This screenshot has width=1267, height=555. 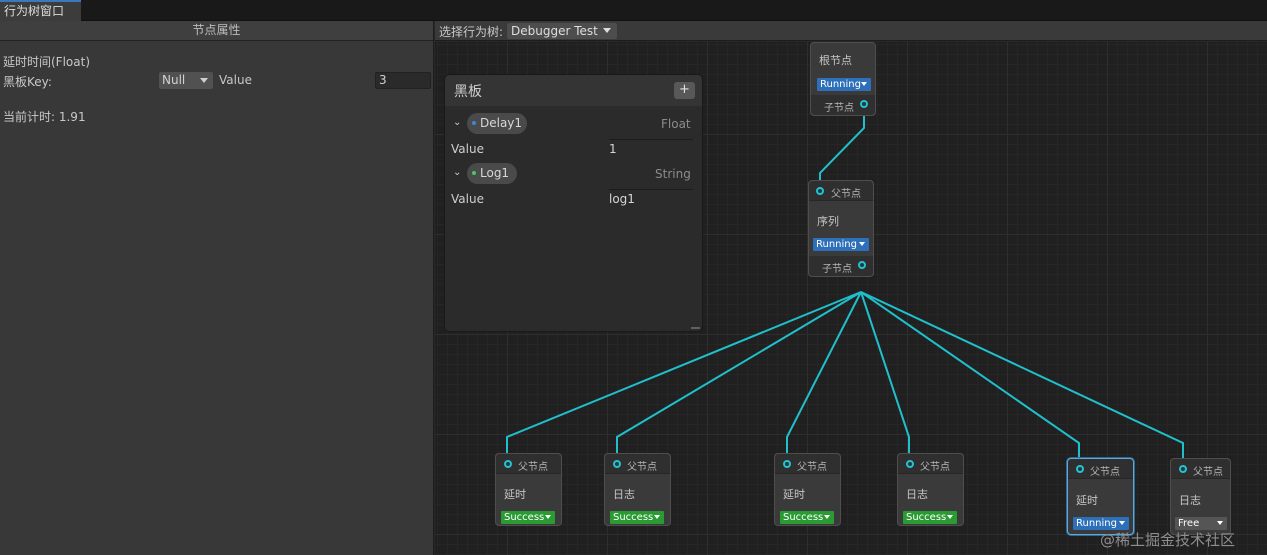 What do you see at coordinates (174, 80) in the screenshot?
I see `bb-key-value: Null` at bounding box center [174, 80].